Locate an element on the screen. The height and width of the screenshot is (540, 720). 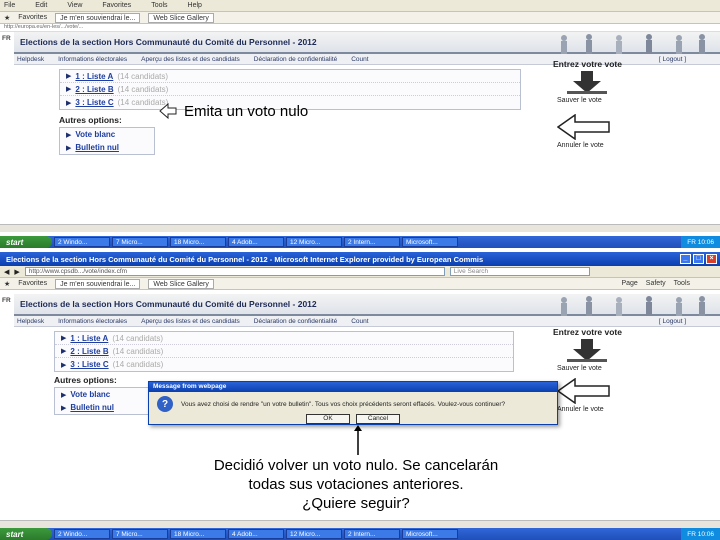
list-item: ▶ 3 : Liste C (14 candidats) is located at coordinates (284, 364).